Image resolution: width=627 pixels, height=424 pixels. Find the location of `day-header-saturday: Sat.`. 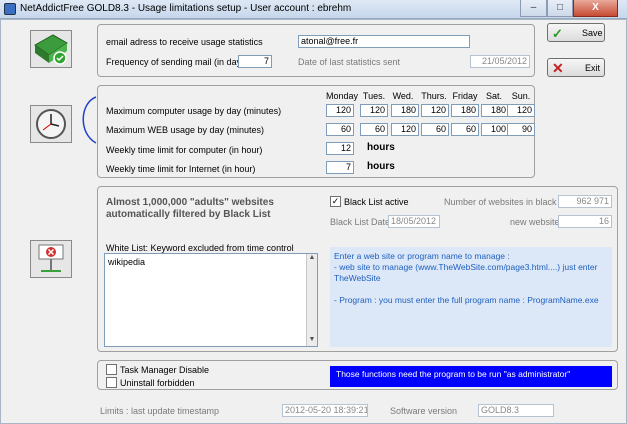

day-header-saturday: Sat. is located at coordinates (493, 96).